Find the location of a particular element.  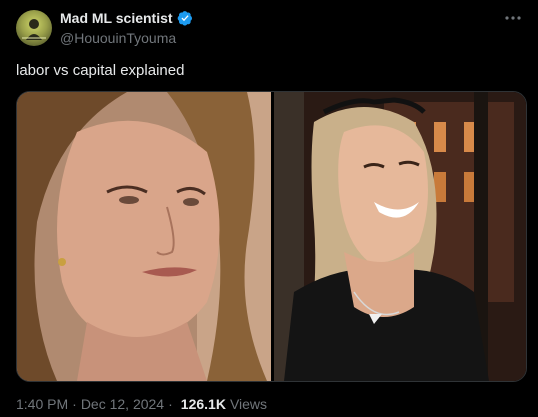

post-meta: 1:40 PM · Dec 12, 2024 · 126.1K Views is located at coordinates (141, 404).